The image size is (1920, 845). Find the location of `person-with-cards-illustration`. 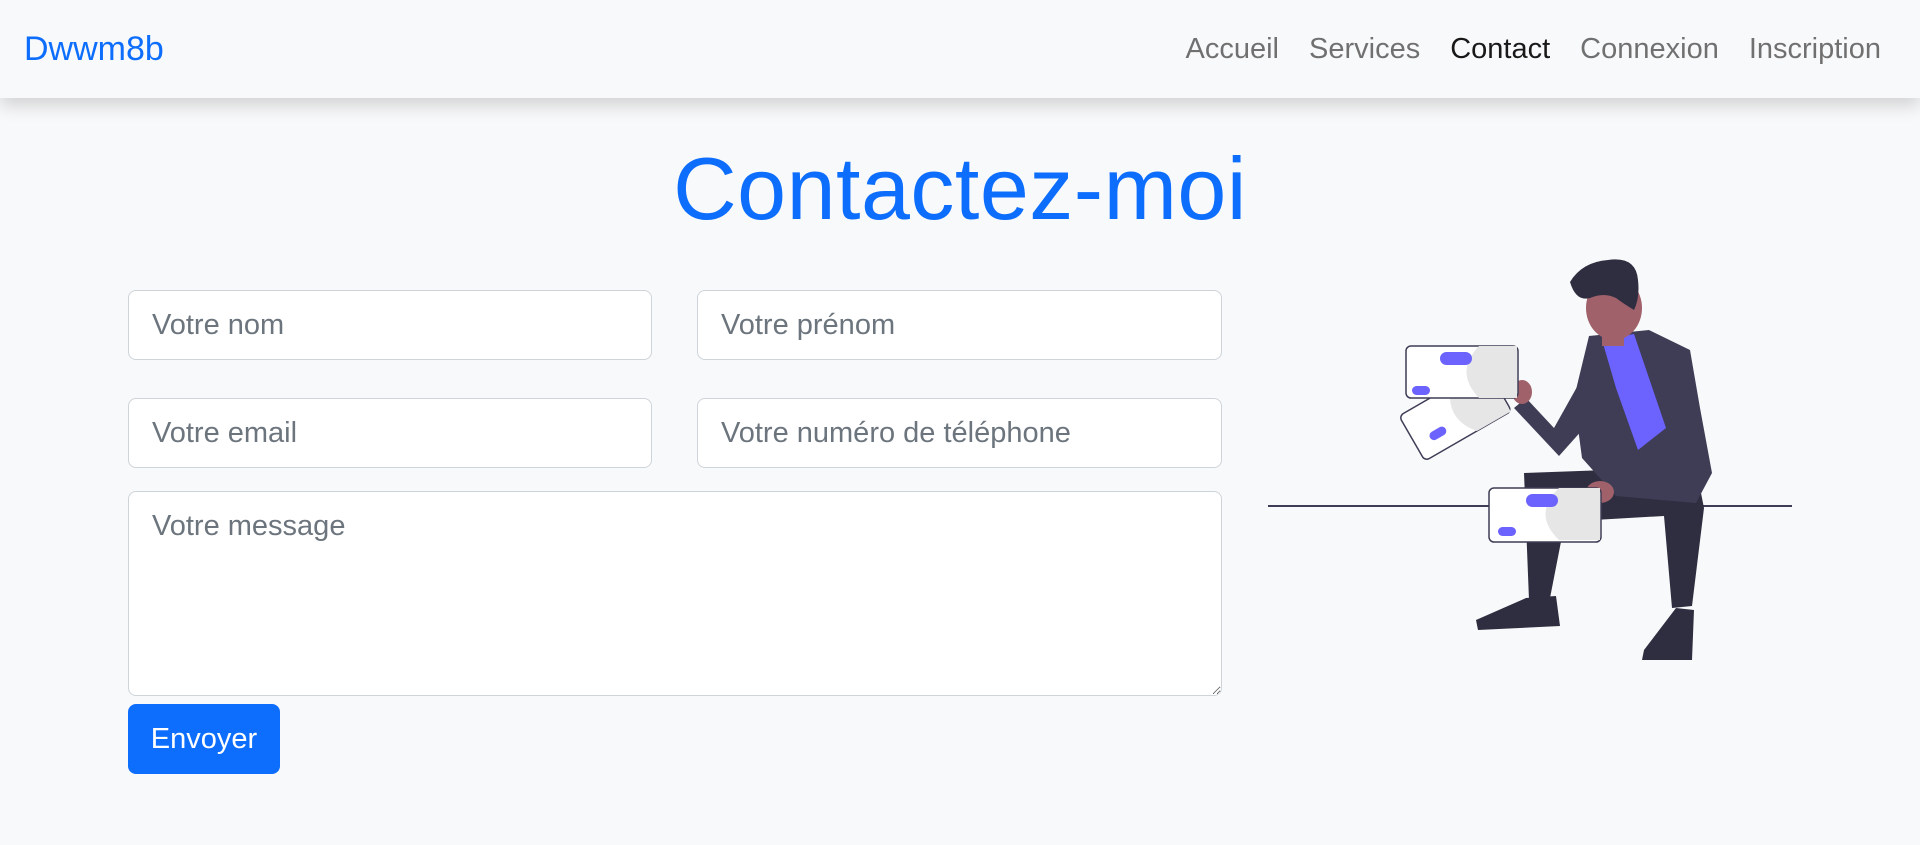

person-with-cards-illustration is located at coordinates (1530, 459).